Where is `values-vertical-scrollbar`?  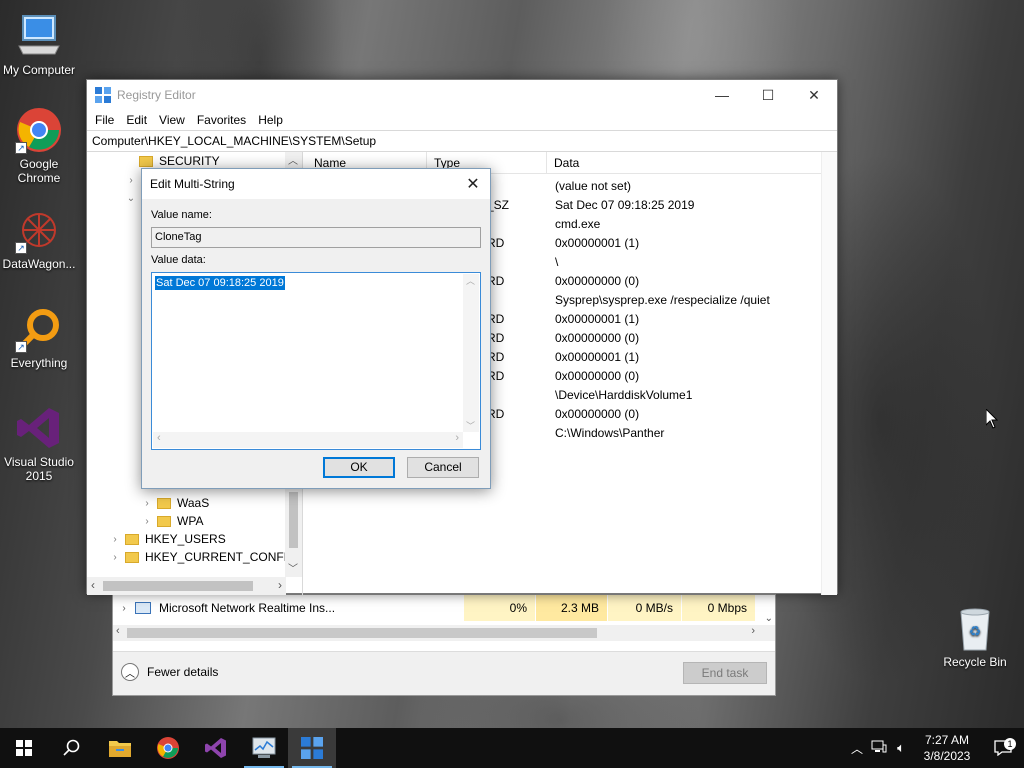
values-vertical-scrollbar is located at coordinates (829, 373).